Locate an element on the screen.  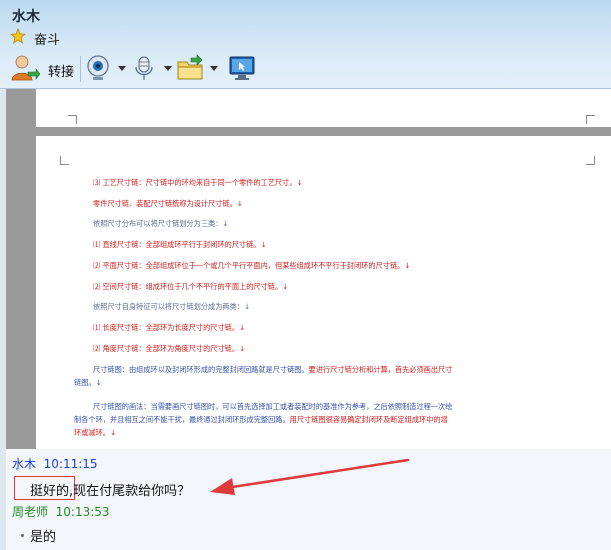
message-body: 是的 is located at coordinates (43, 537).